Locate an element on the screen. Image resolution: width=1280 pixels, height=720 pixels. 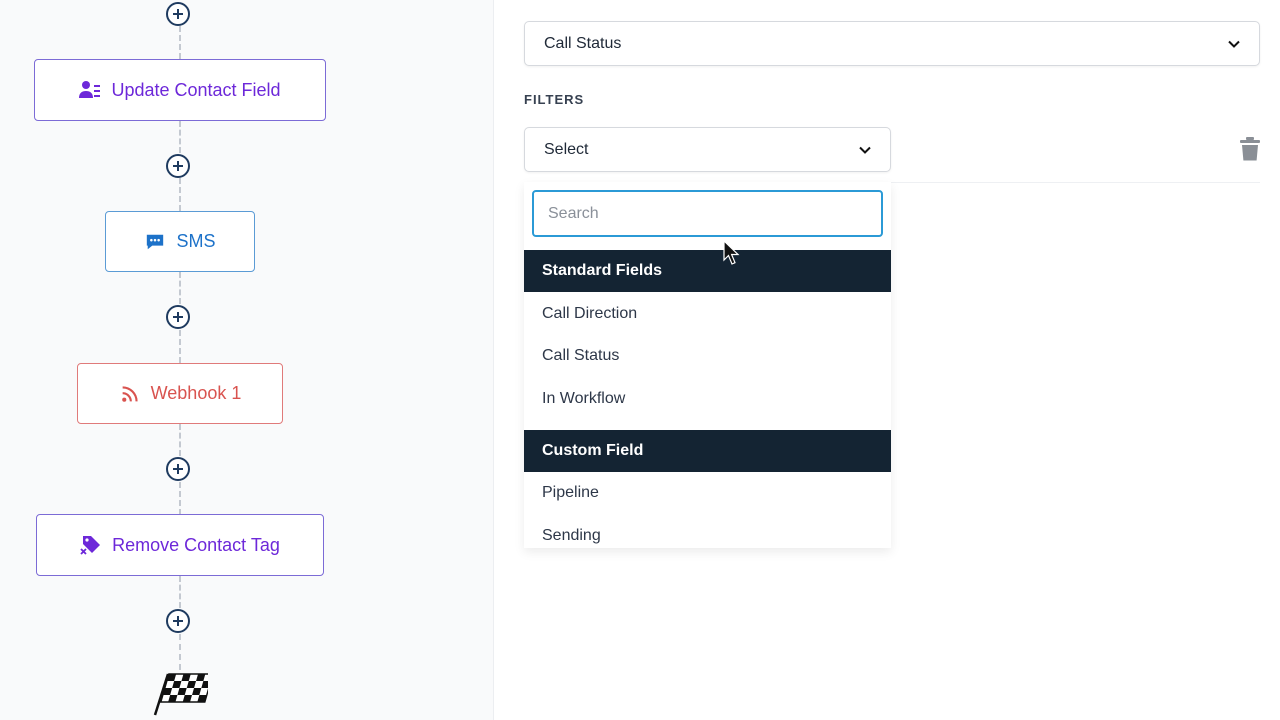
filter-select: Select is located at coordinates (707, 149).